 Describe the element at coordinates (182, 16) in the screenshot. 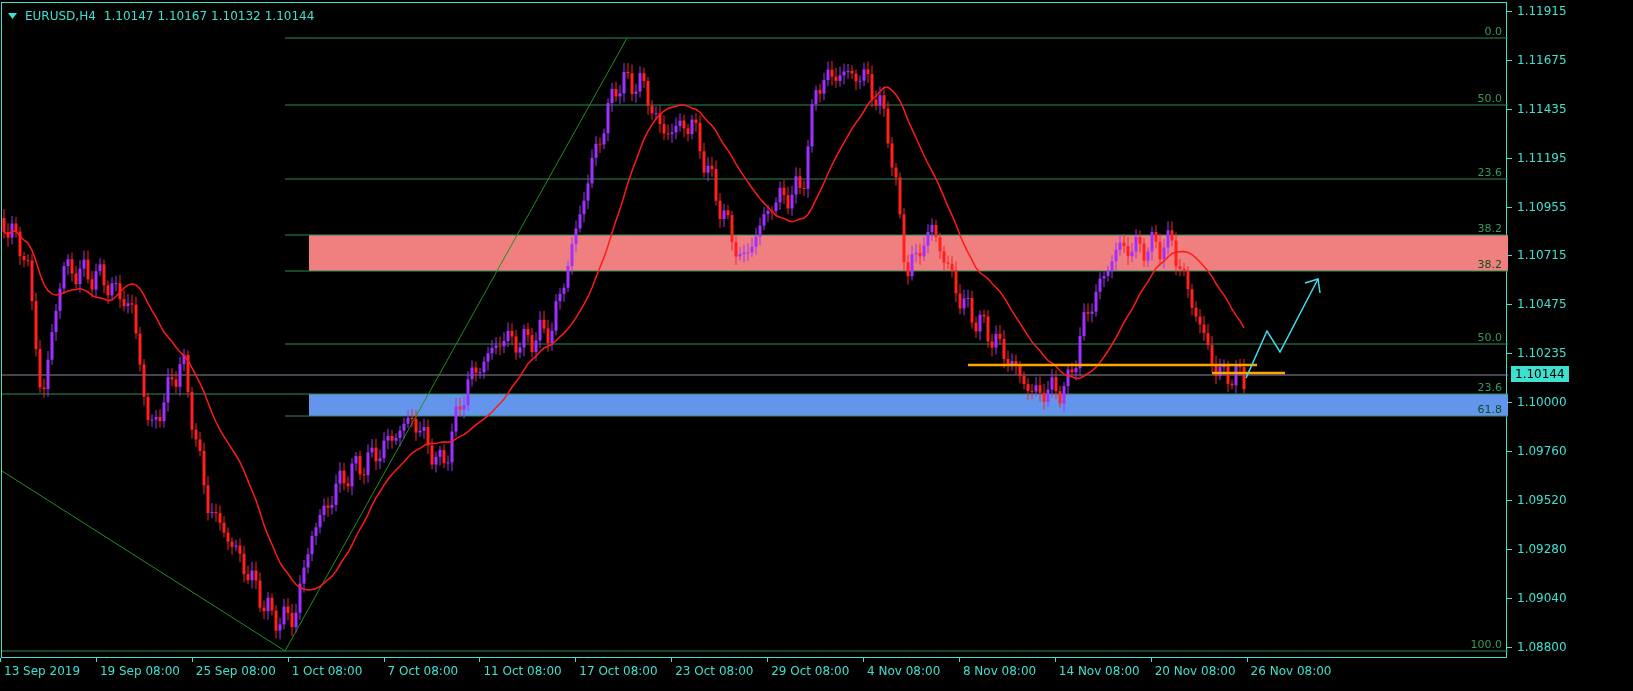

I see `ohlc-price: 1.10167` at that location.